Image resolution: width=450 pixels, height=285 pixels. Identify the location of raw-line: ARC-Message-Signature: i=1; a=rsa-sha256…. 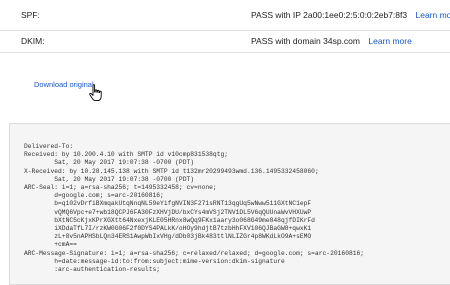
(194, 253).